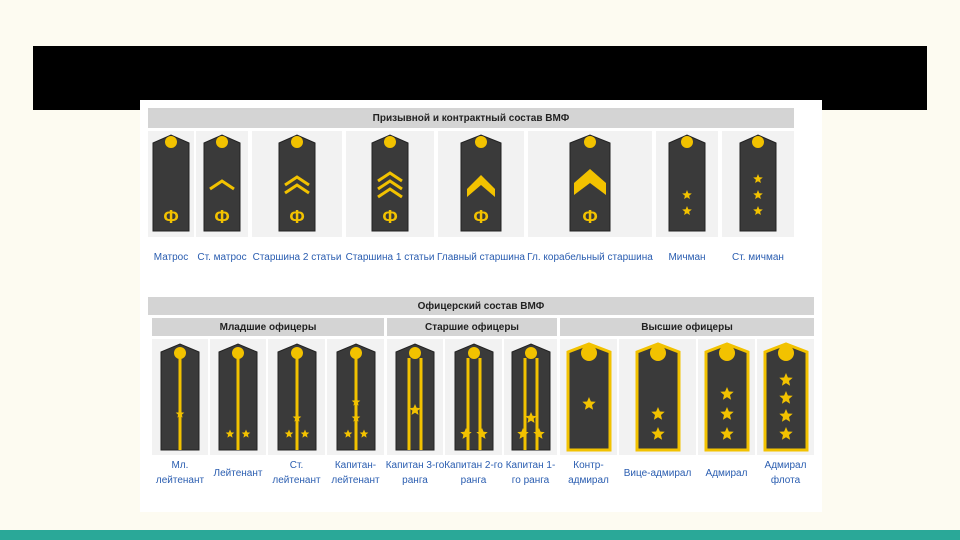 This screenshot has width=960, height=540. Describe the element at coordinates (415, 473) in the screenshot. I see `rank-label: Капитан 3-го ранга` at that location.